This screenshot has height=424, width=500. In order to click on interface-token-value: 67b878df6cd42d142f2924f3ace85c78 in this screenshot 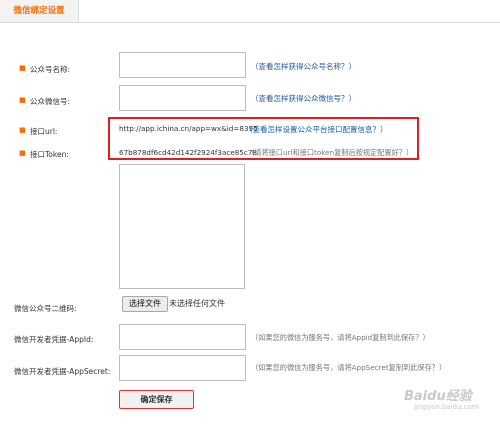, I will do `click(188, 152)`.